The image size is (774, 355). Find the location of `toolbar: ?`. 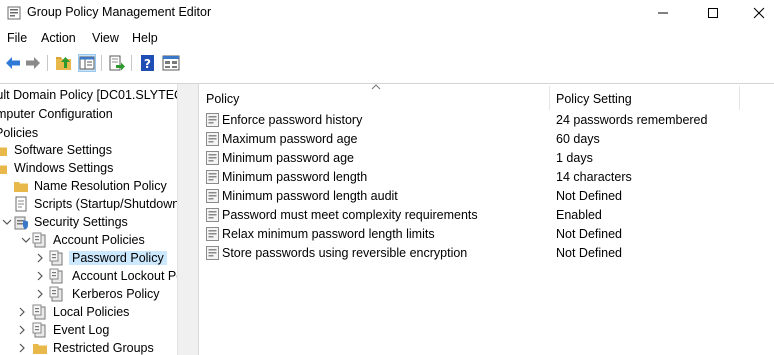

toolbar: ? is located at coordinates (387, 63).